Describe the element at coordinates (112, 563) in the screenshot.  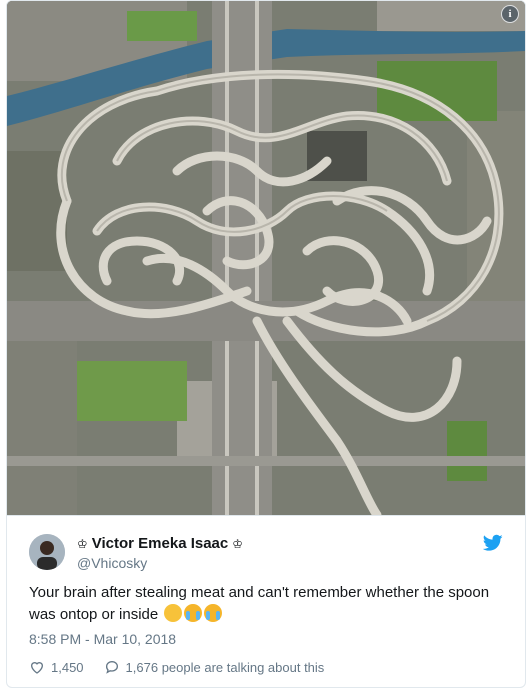
I see `author-handle: @Vhicosky` at that location.